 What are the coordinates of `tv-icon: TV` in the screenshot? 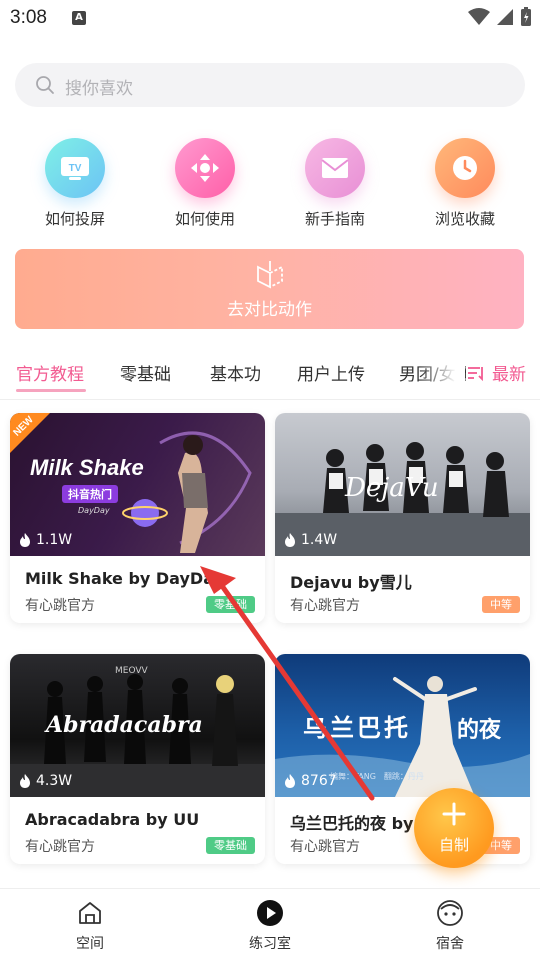 It's located at (75, 168).